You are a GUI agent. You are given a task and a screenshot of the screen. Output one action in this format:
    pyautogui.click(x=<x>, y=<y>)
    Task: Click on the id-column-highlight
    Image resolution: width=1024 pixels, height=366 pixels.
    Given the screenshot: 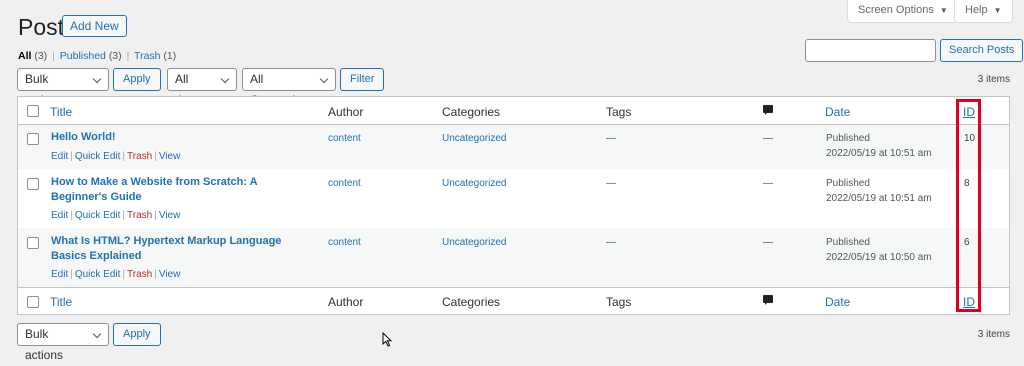 What is the action you would take?
    pyautogui.click(x=968, y=205)
    